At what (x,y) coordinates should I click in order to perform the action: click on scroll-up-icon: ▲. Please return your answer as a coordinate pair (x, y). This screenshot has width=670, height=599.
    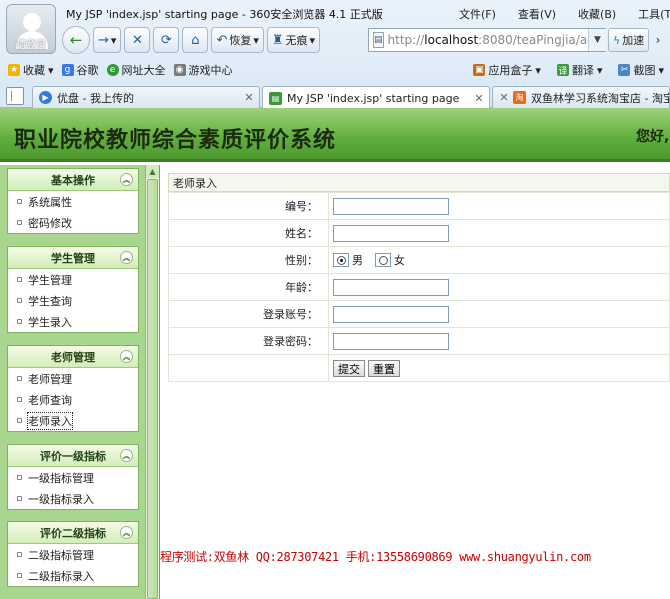
    Looking at the image, I should click on (152, 171).